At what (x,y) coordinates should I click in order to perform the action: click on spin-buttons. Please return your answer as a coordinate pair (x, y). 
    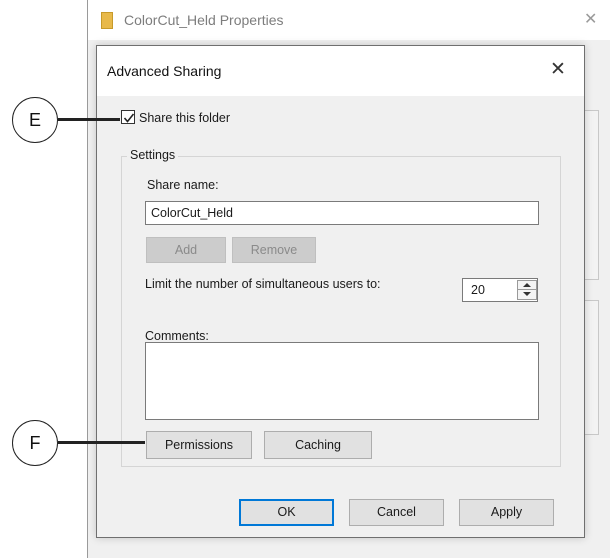
    Looking at the image, I should click on (527, 290).